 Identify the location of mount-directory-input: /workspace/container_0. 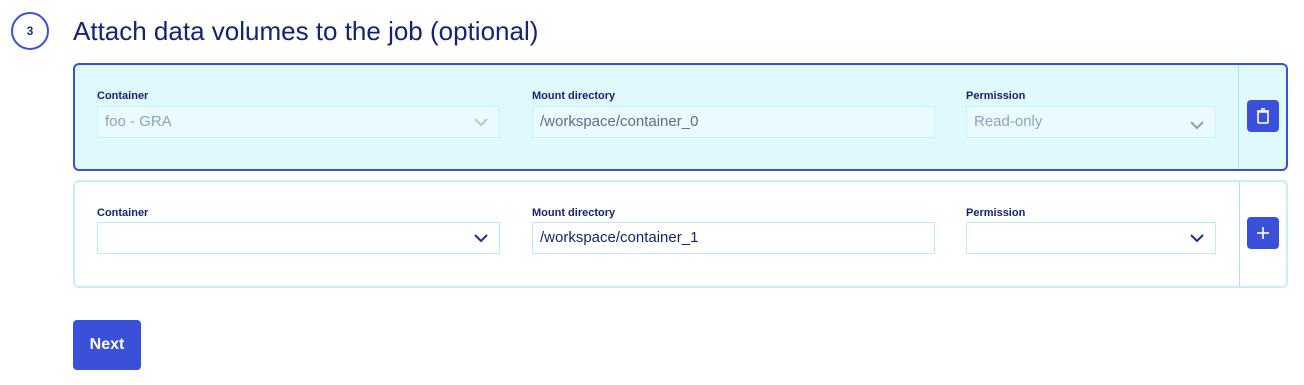
(733, 122).